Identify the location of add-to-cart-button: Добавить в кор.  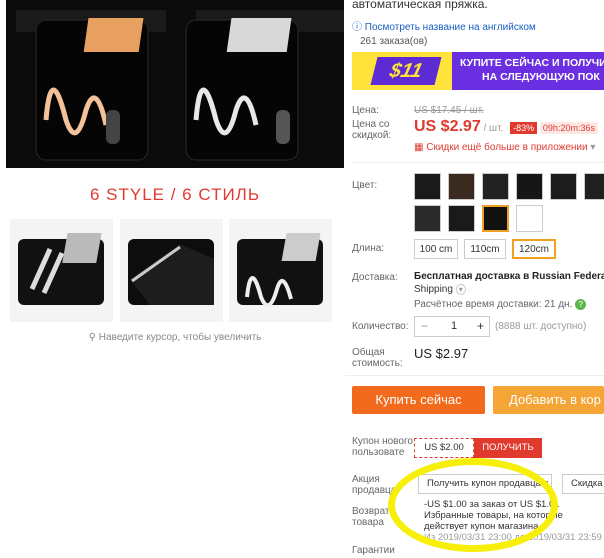
(548, 400).